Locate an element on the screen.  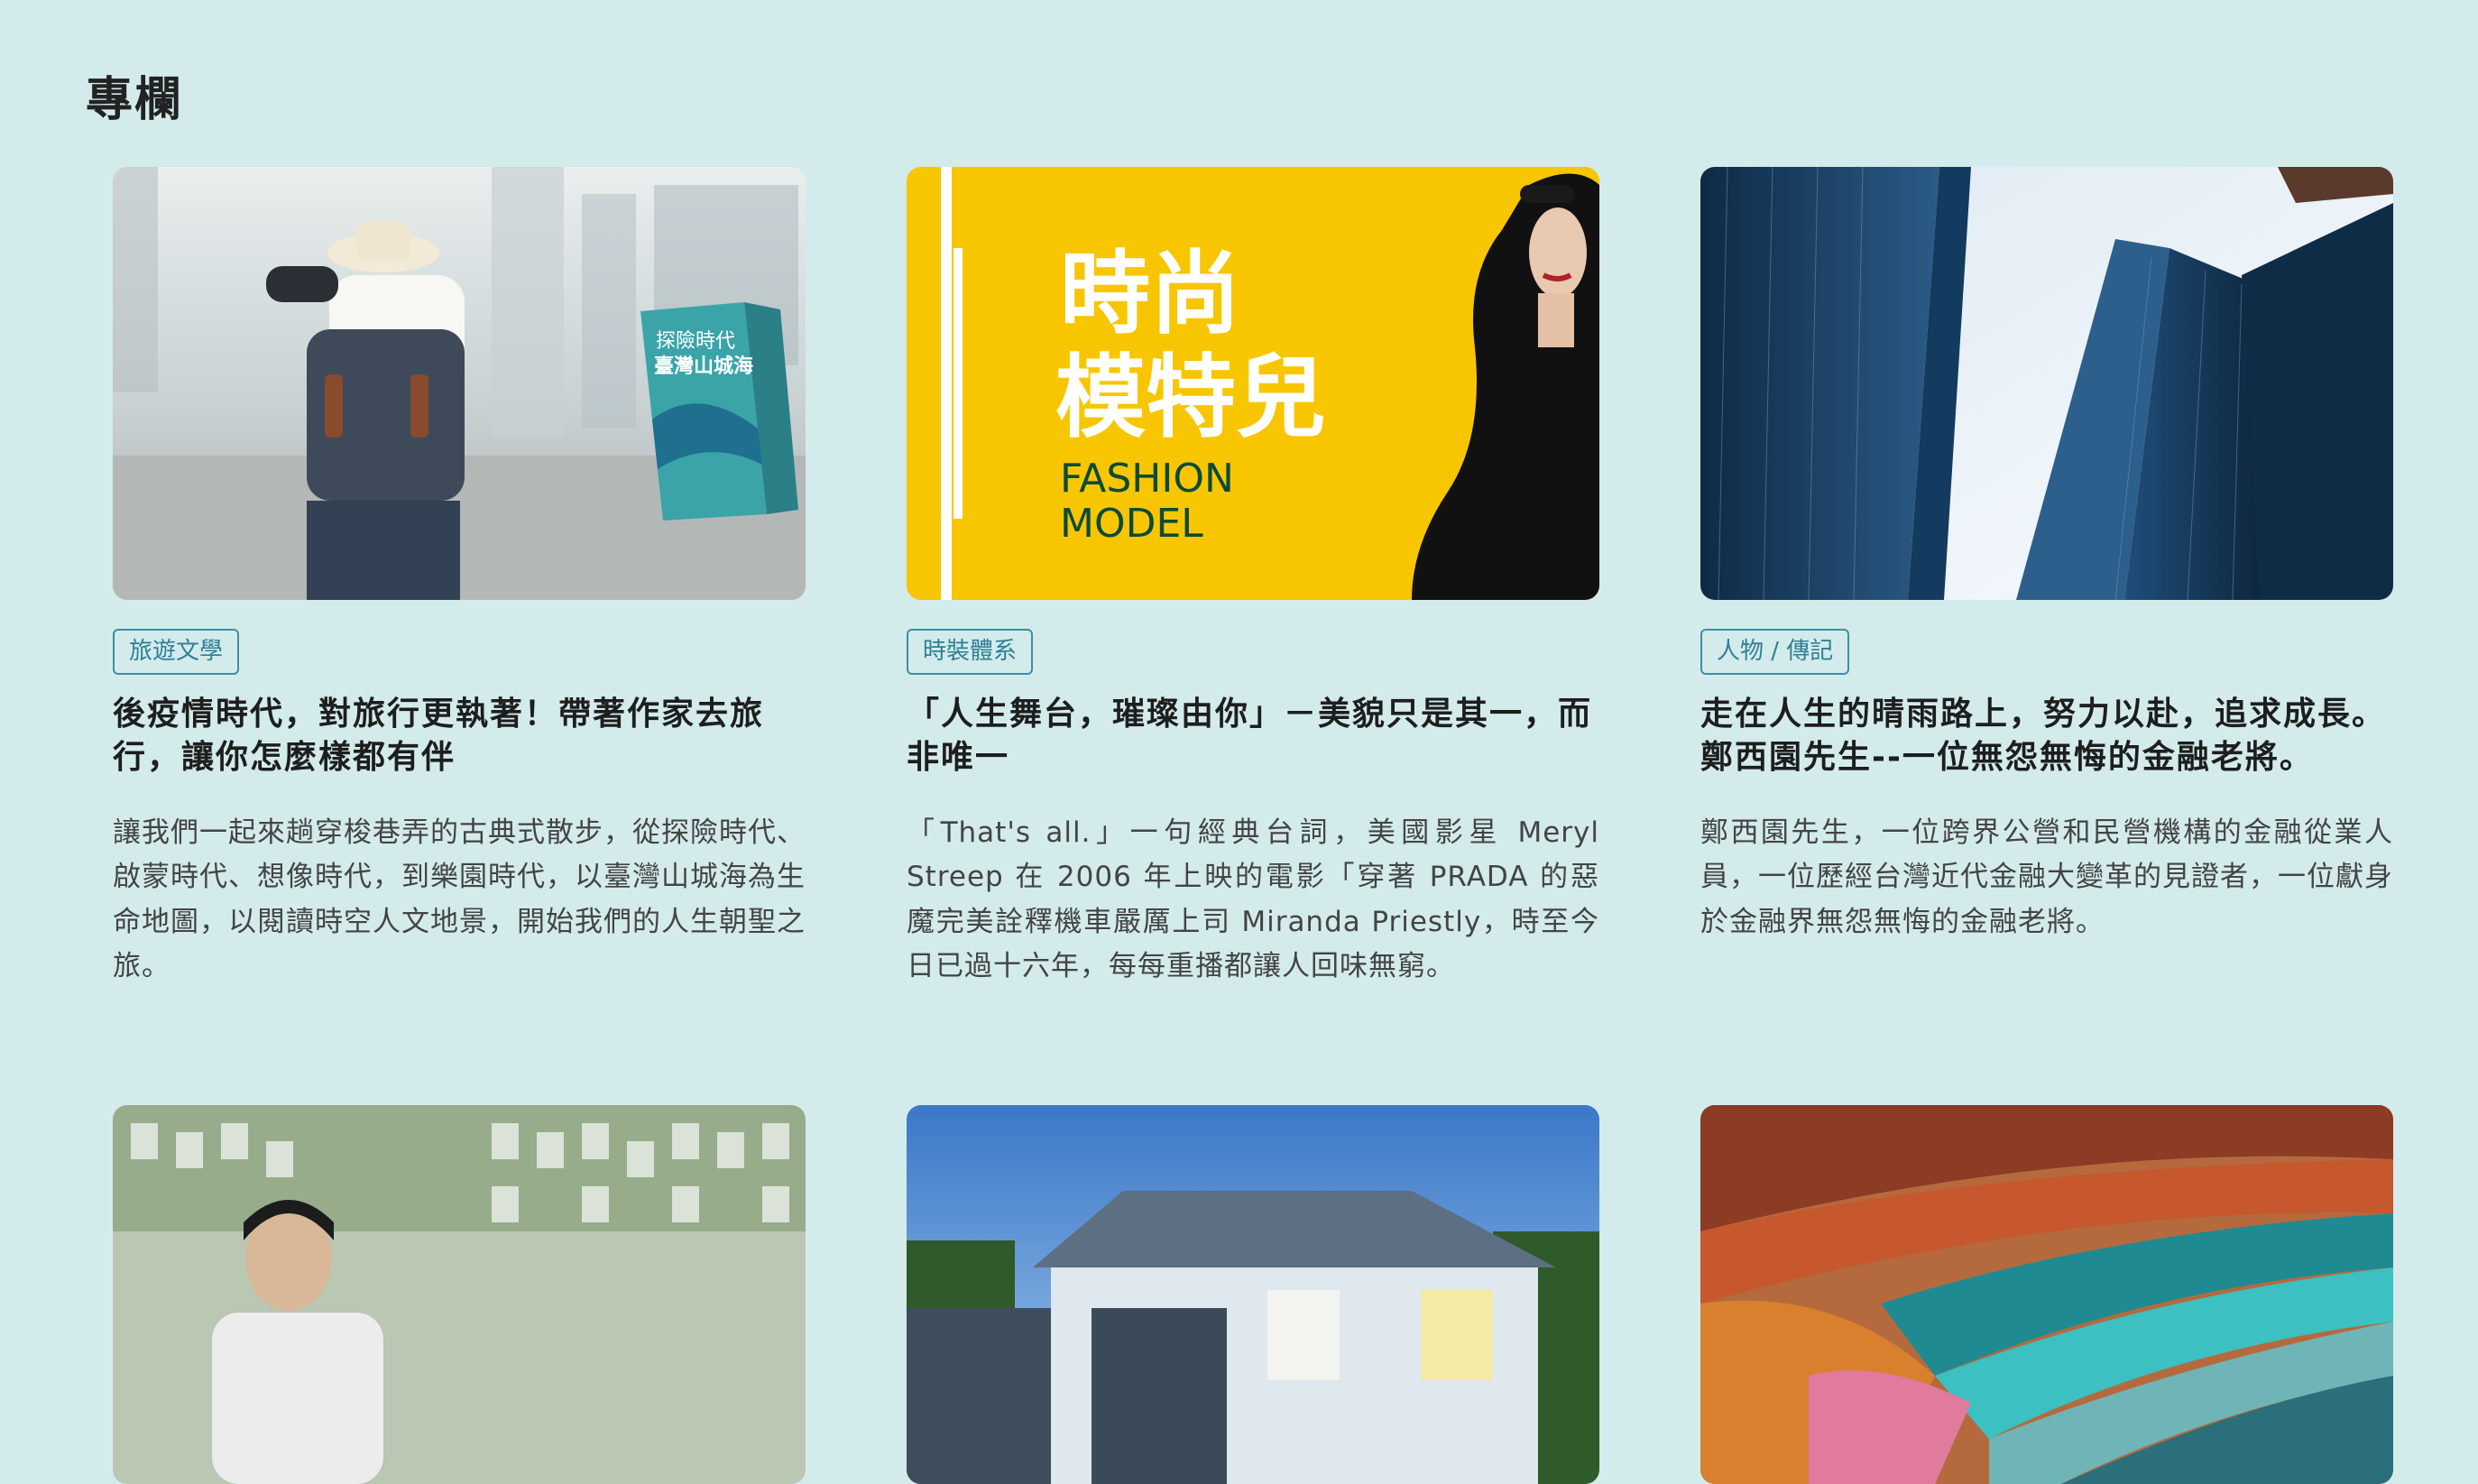
banner-line2: 模特兒 is located at coordinates (1190, 397).